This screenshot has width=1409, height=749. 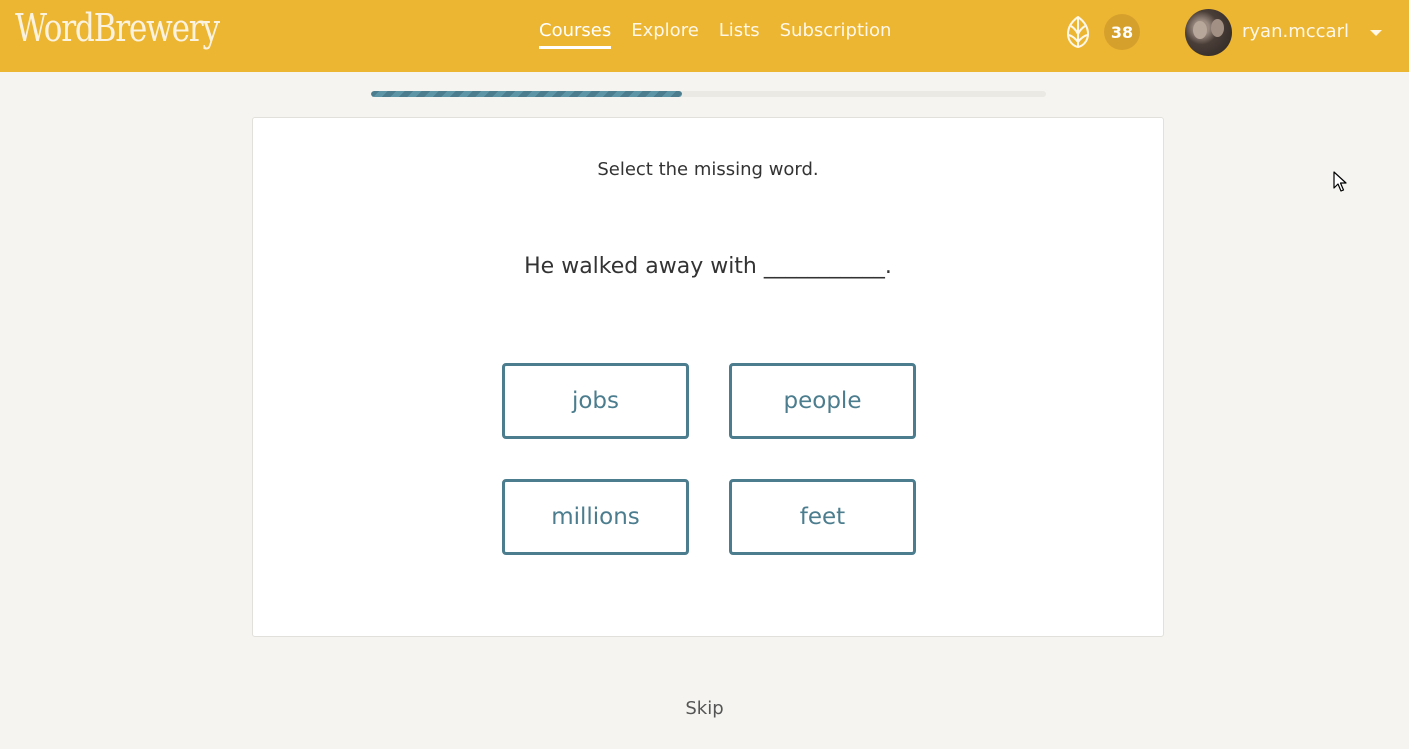 What do you see at coordinates (595, 517) in the screenshot?
I see `answer-option-millions: millions` at bounding box center [595, 517].